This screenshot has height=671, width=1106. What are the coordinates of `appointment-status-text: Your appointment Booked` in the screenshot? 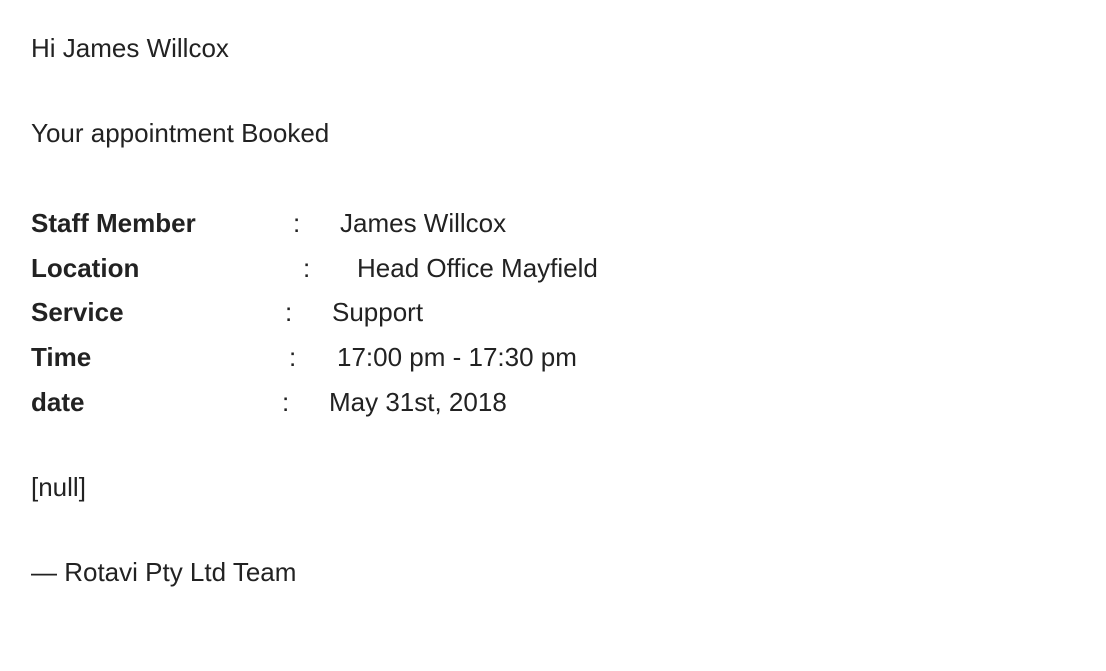 It's located at (180, 133).